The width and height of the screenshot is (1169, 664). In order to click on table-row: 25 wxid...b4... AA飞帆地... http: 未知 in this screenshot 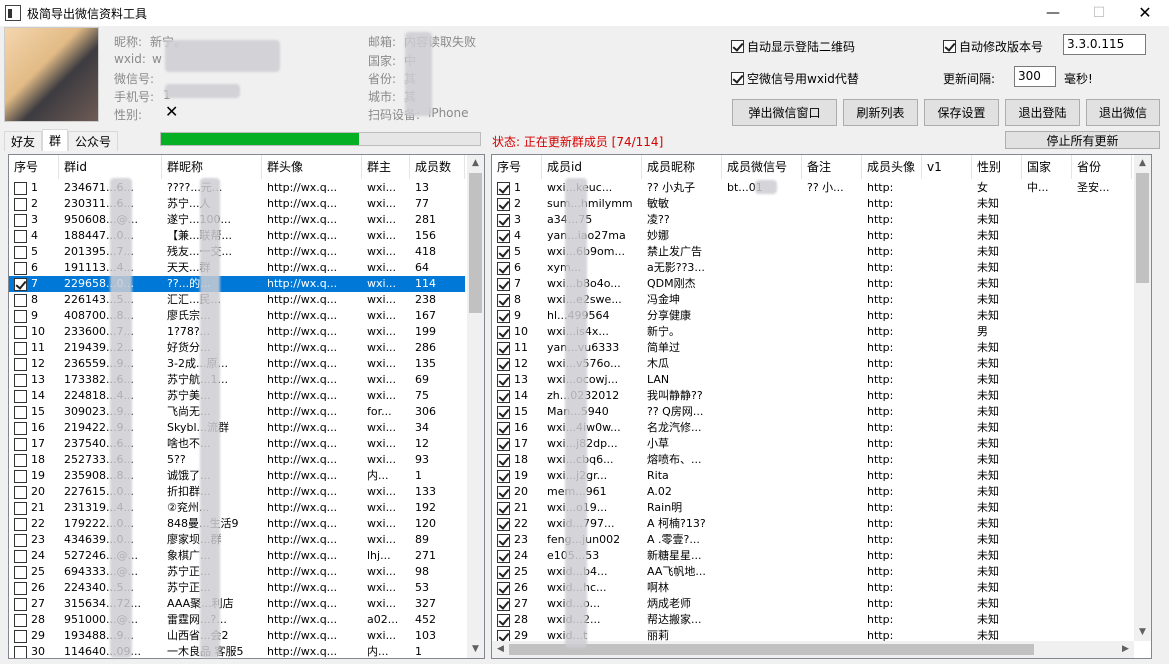, I will do `click(812, 572)`.